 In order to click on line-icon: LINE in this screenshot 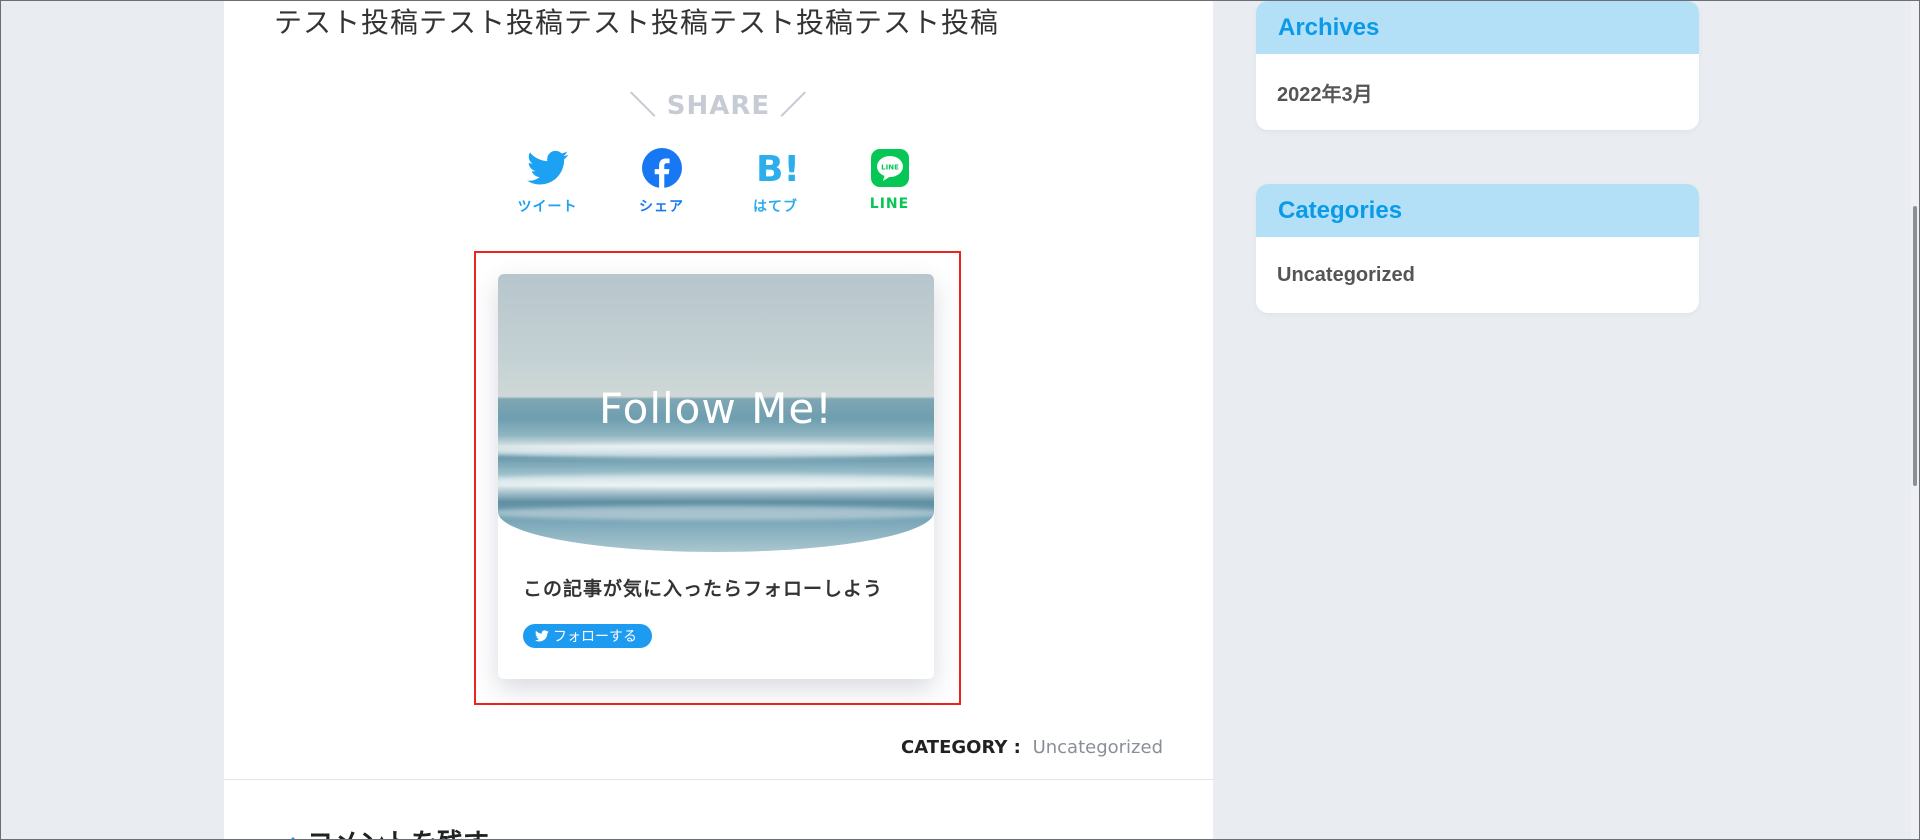, I will do `click(889, 168)`.